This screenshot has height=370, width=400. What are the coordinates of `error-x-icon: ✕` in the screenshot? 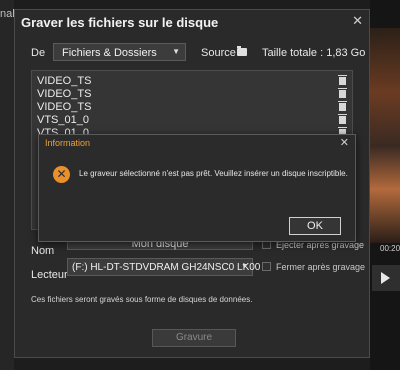 It's located at (61, 174).